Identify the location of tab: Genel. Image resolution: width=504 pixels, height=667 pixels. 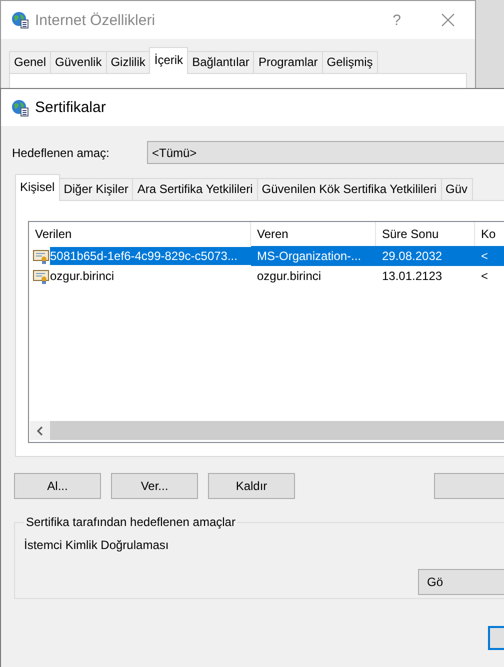
(30, 62).